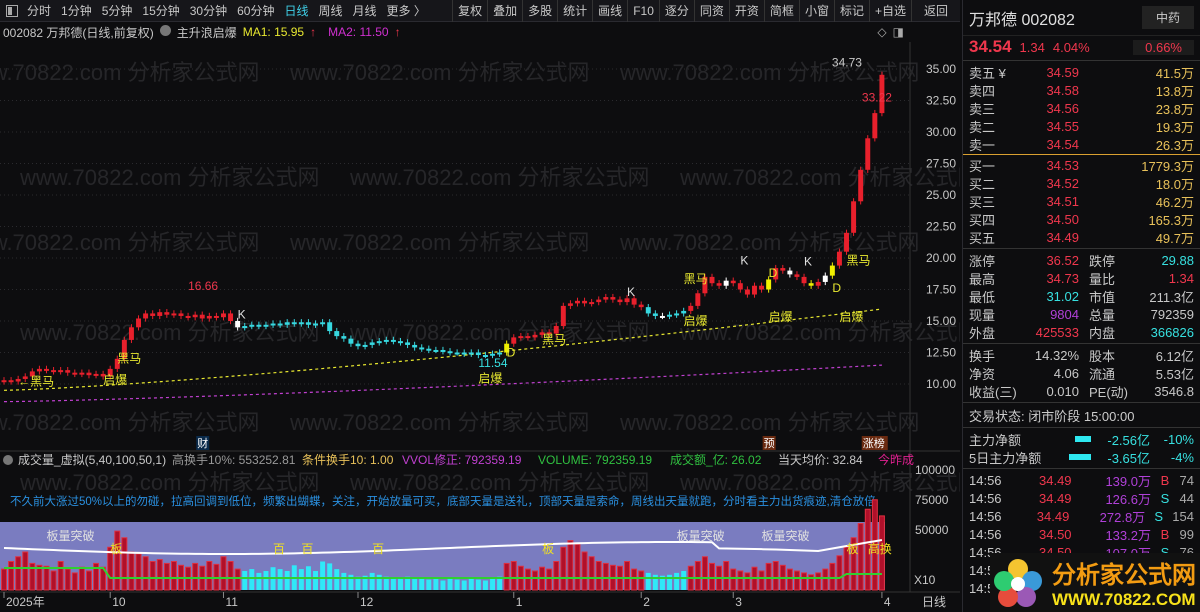 This screenshot has height=612, width=1200. What do you see at coordinates (539, 11) in the screenshot?
I see `tool-button: 多股` at bounding box center [539, 11].